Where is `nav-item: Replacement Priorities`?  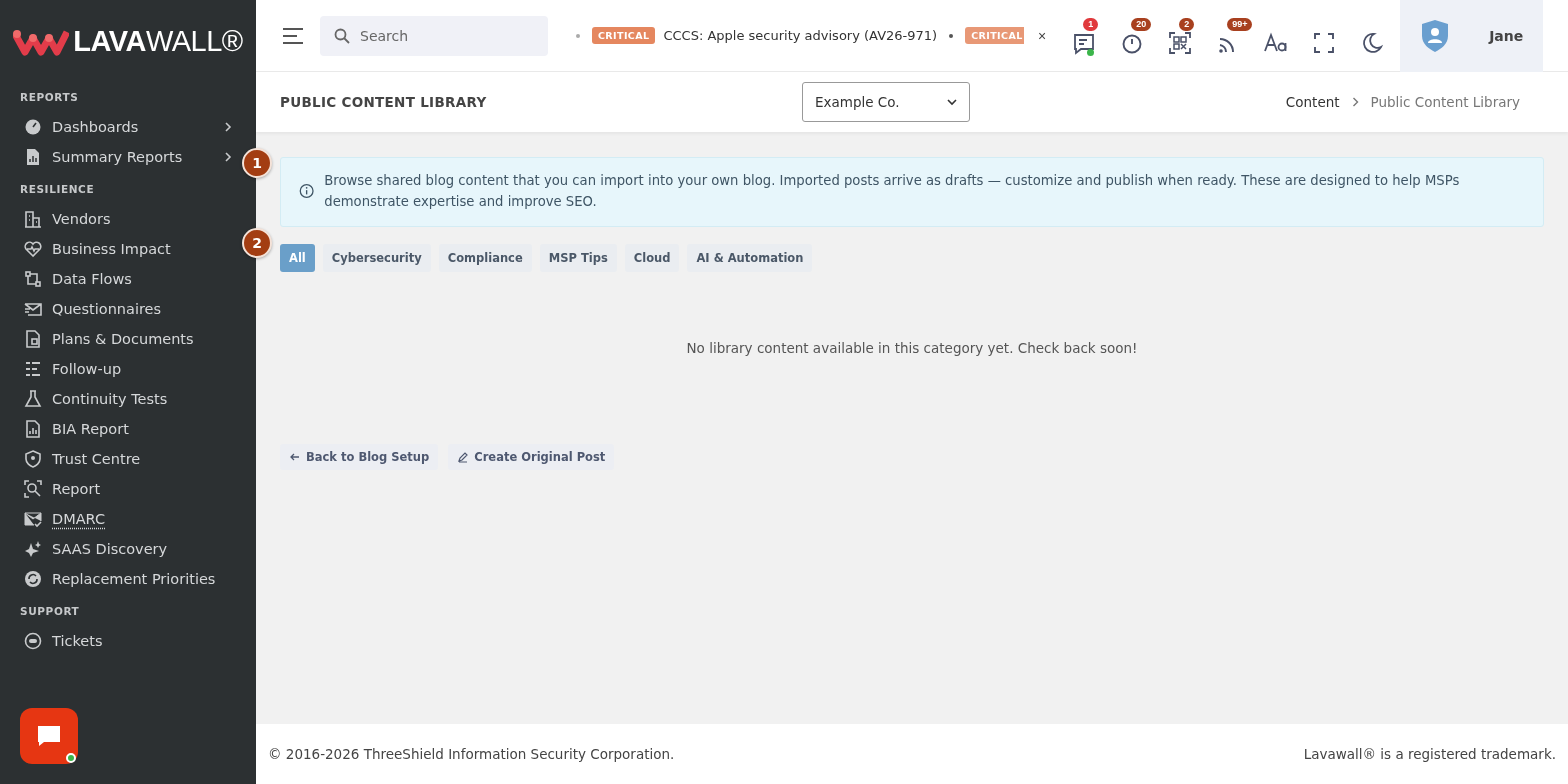
nav-item: Replacement Priorities is located at coordinates (119, 579).